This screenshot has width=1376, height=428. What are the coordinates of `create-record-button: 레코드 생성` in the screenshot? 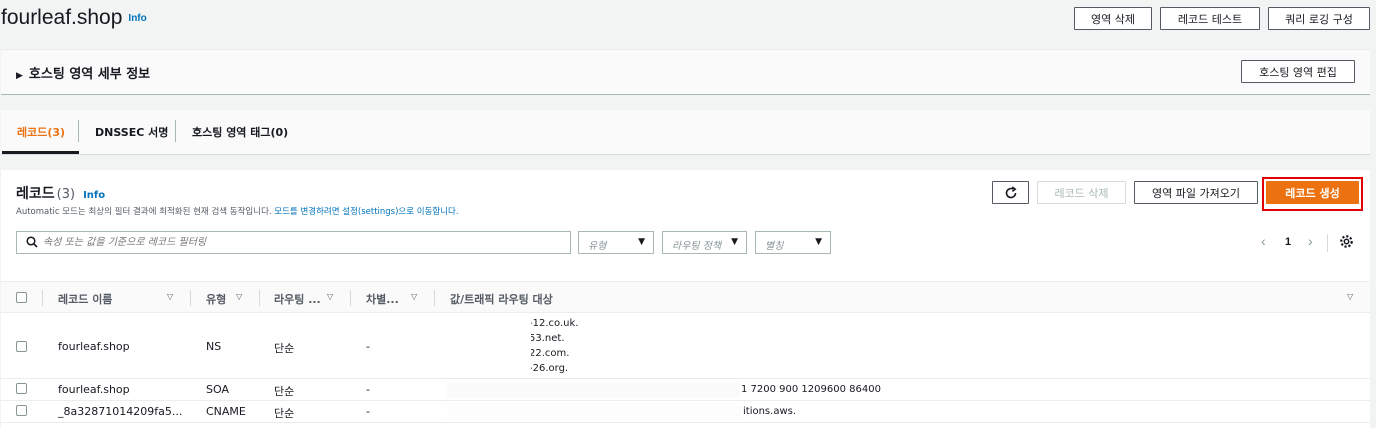 It's located at (1312, 192).